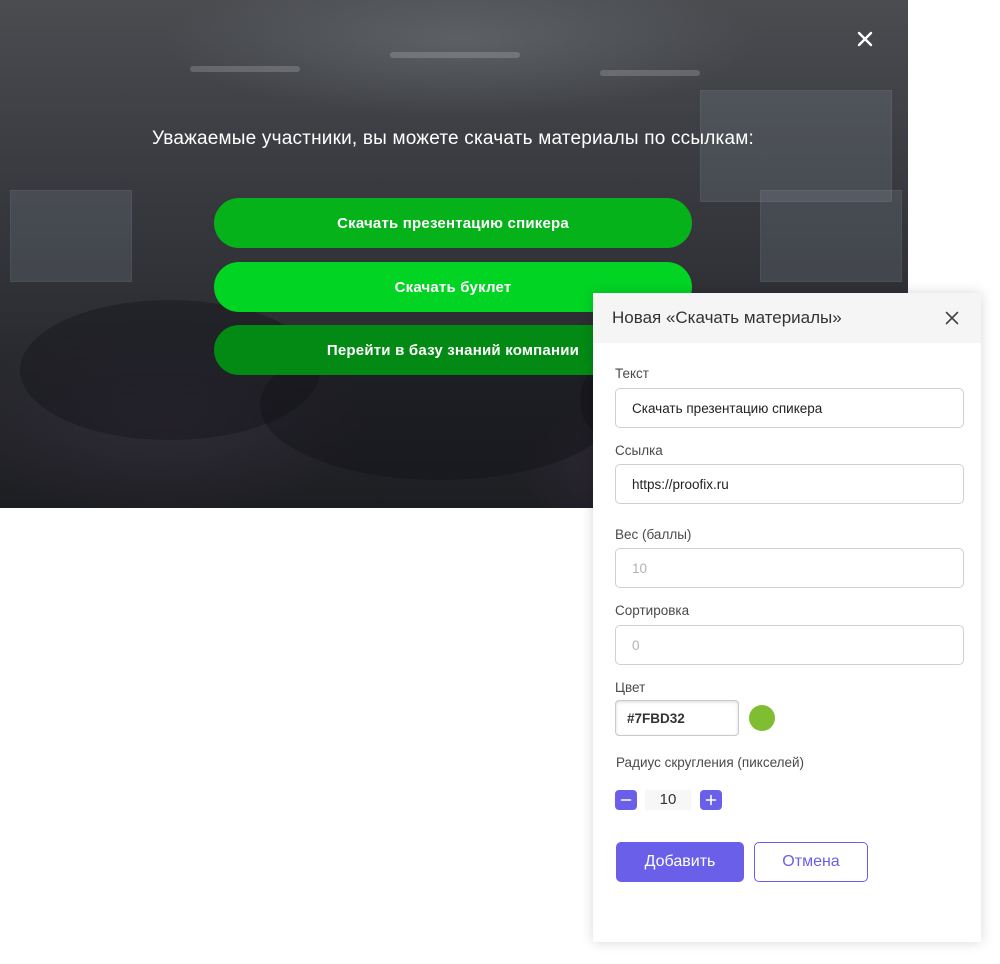 The width and height of the screenshot is (1000, 964). I want to click on add-button: Добавить, so click(680, 862).